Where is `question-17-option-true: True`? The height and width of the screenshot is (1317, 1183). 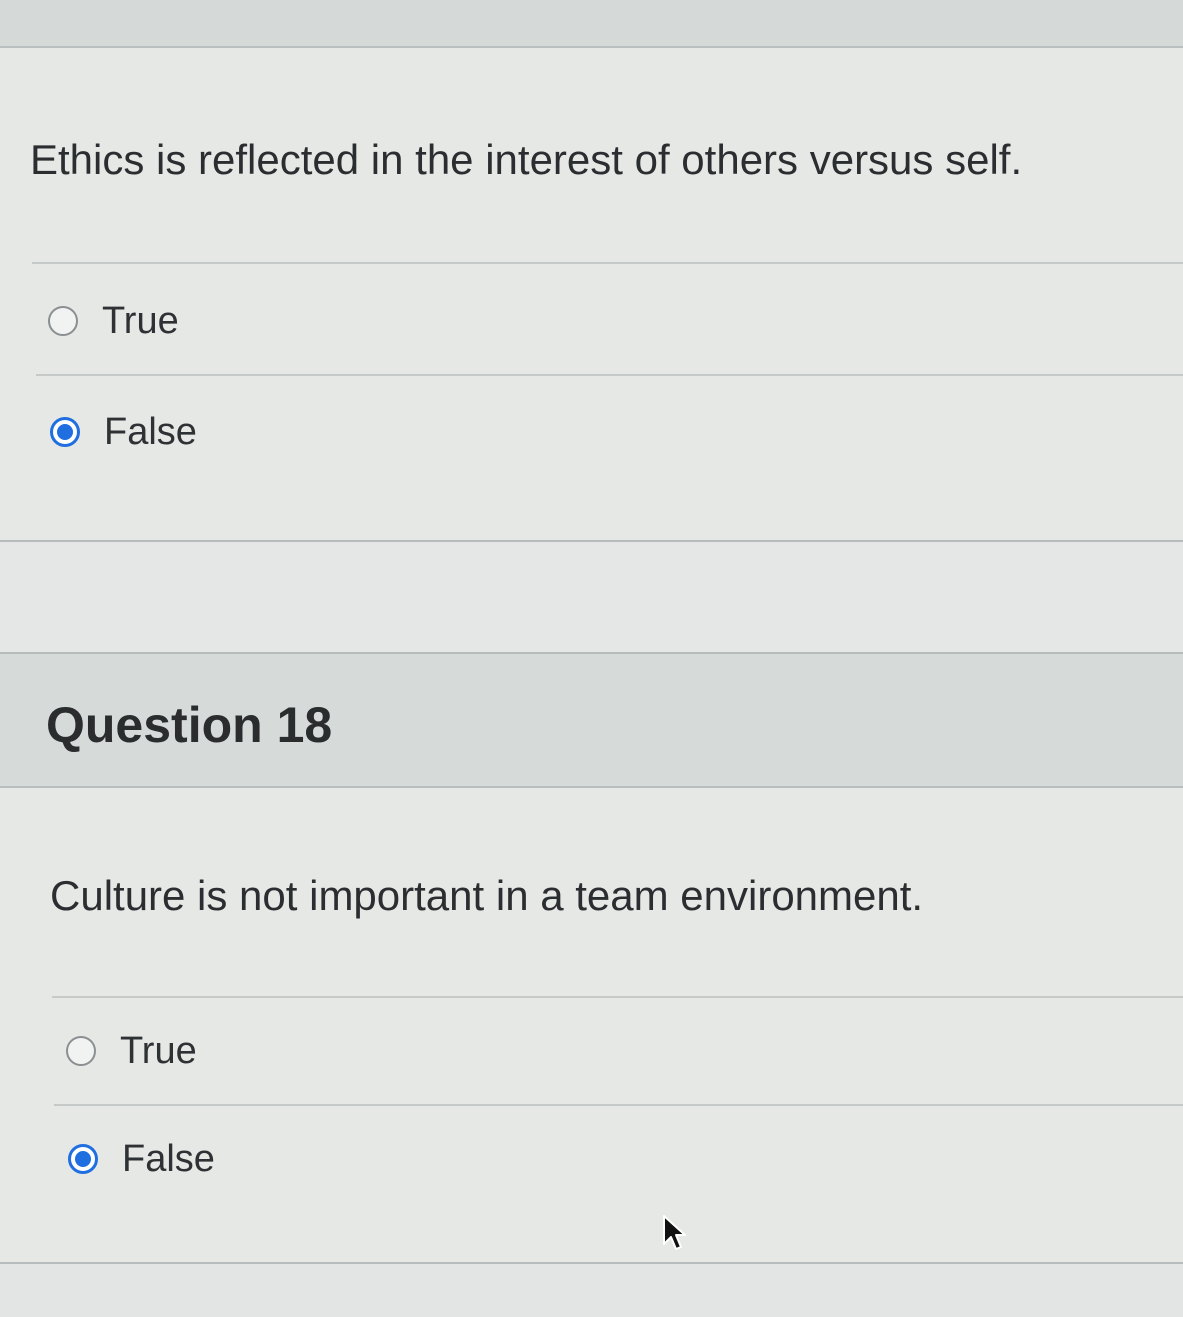
question-17-option-true: True is located at coordinates (113, 321).